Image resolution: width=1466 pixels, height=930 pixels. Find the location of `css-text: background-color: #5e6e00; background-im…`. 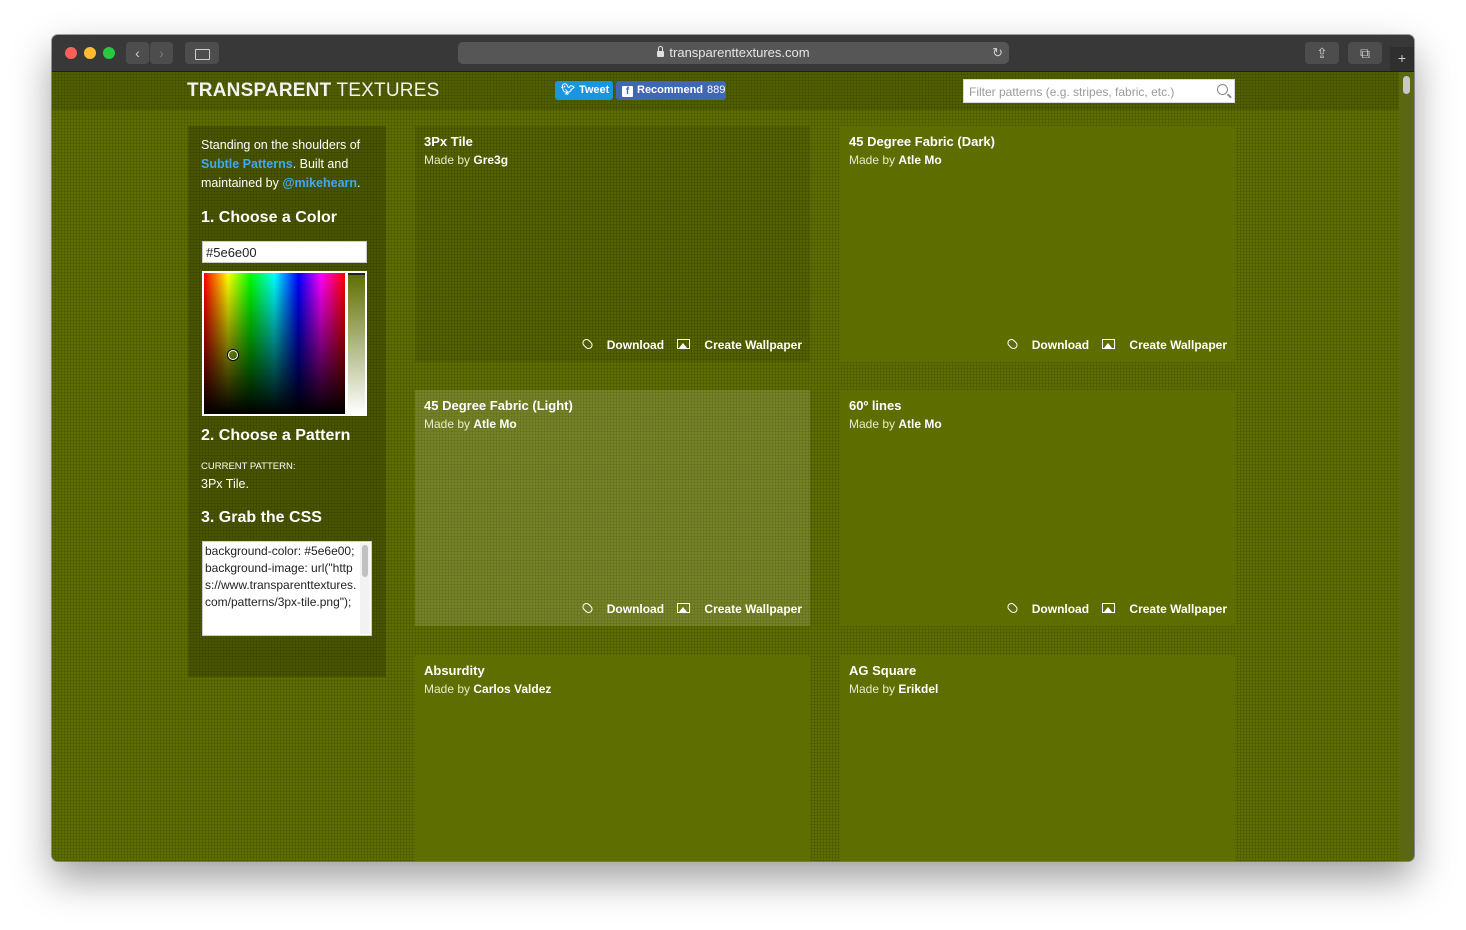

css-text: background-color: #5e6e00; background-im… is located at coordinates (281, 576).